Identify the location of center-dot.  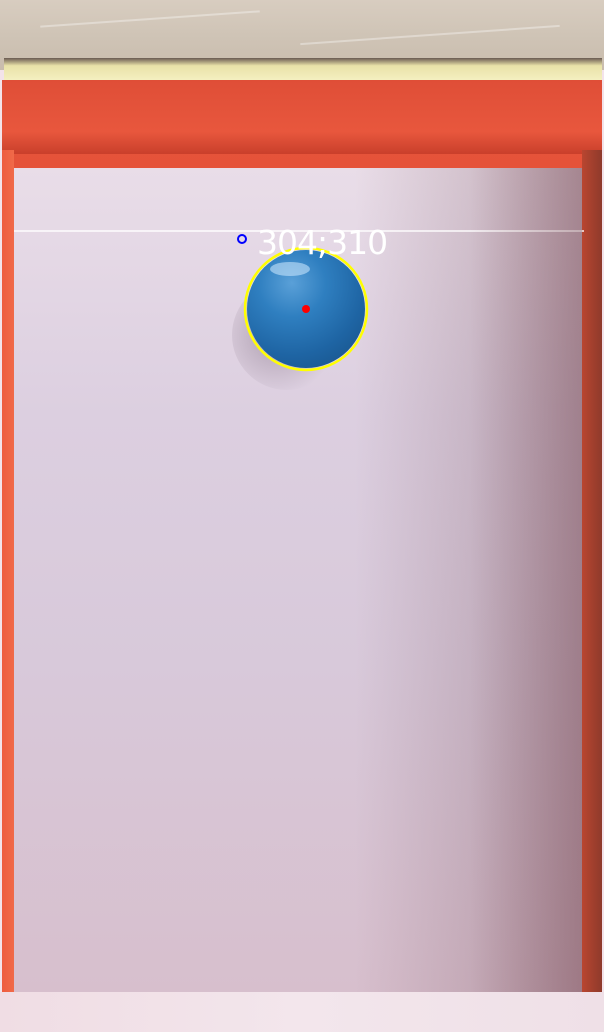
(306, 309).